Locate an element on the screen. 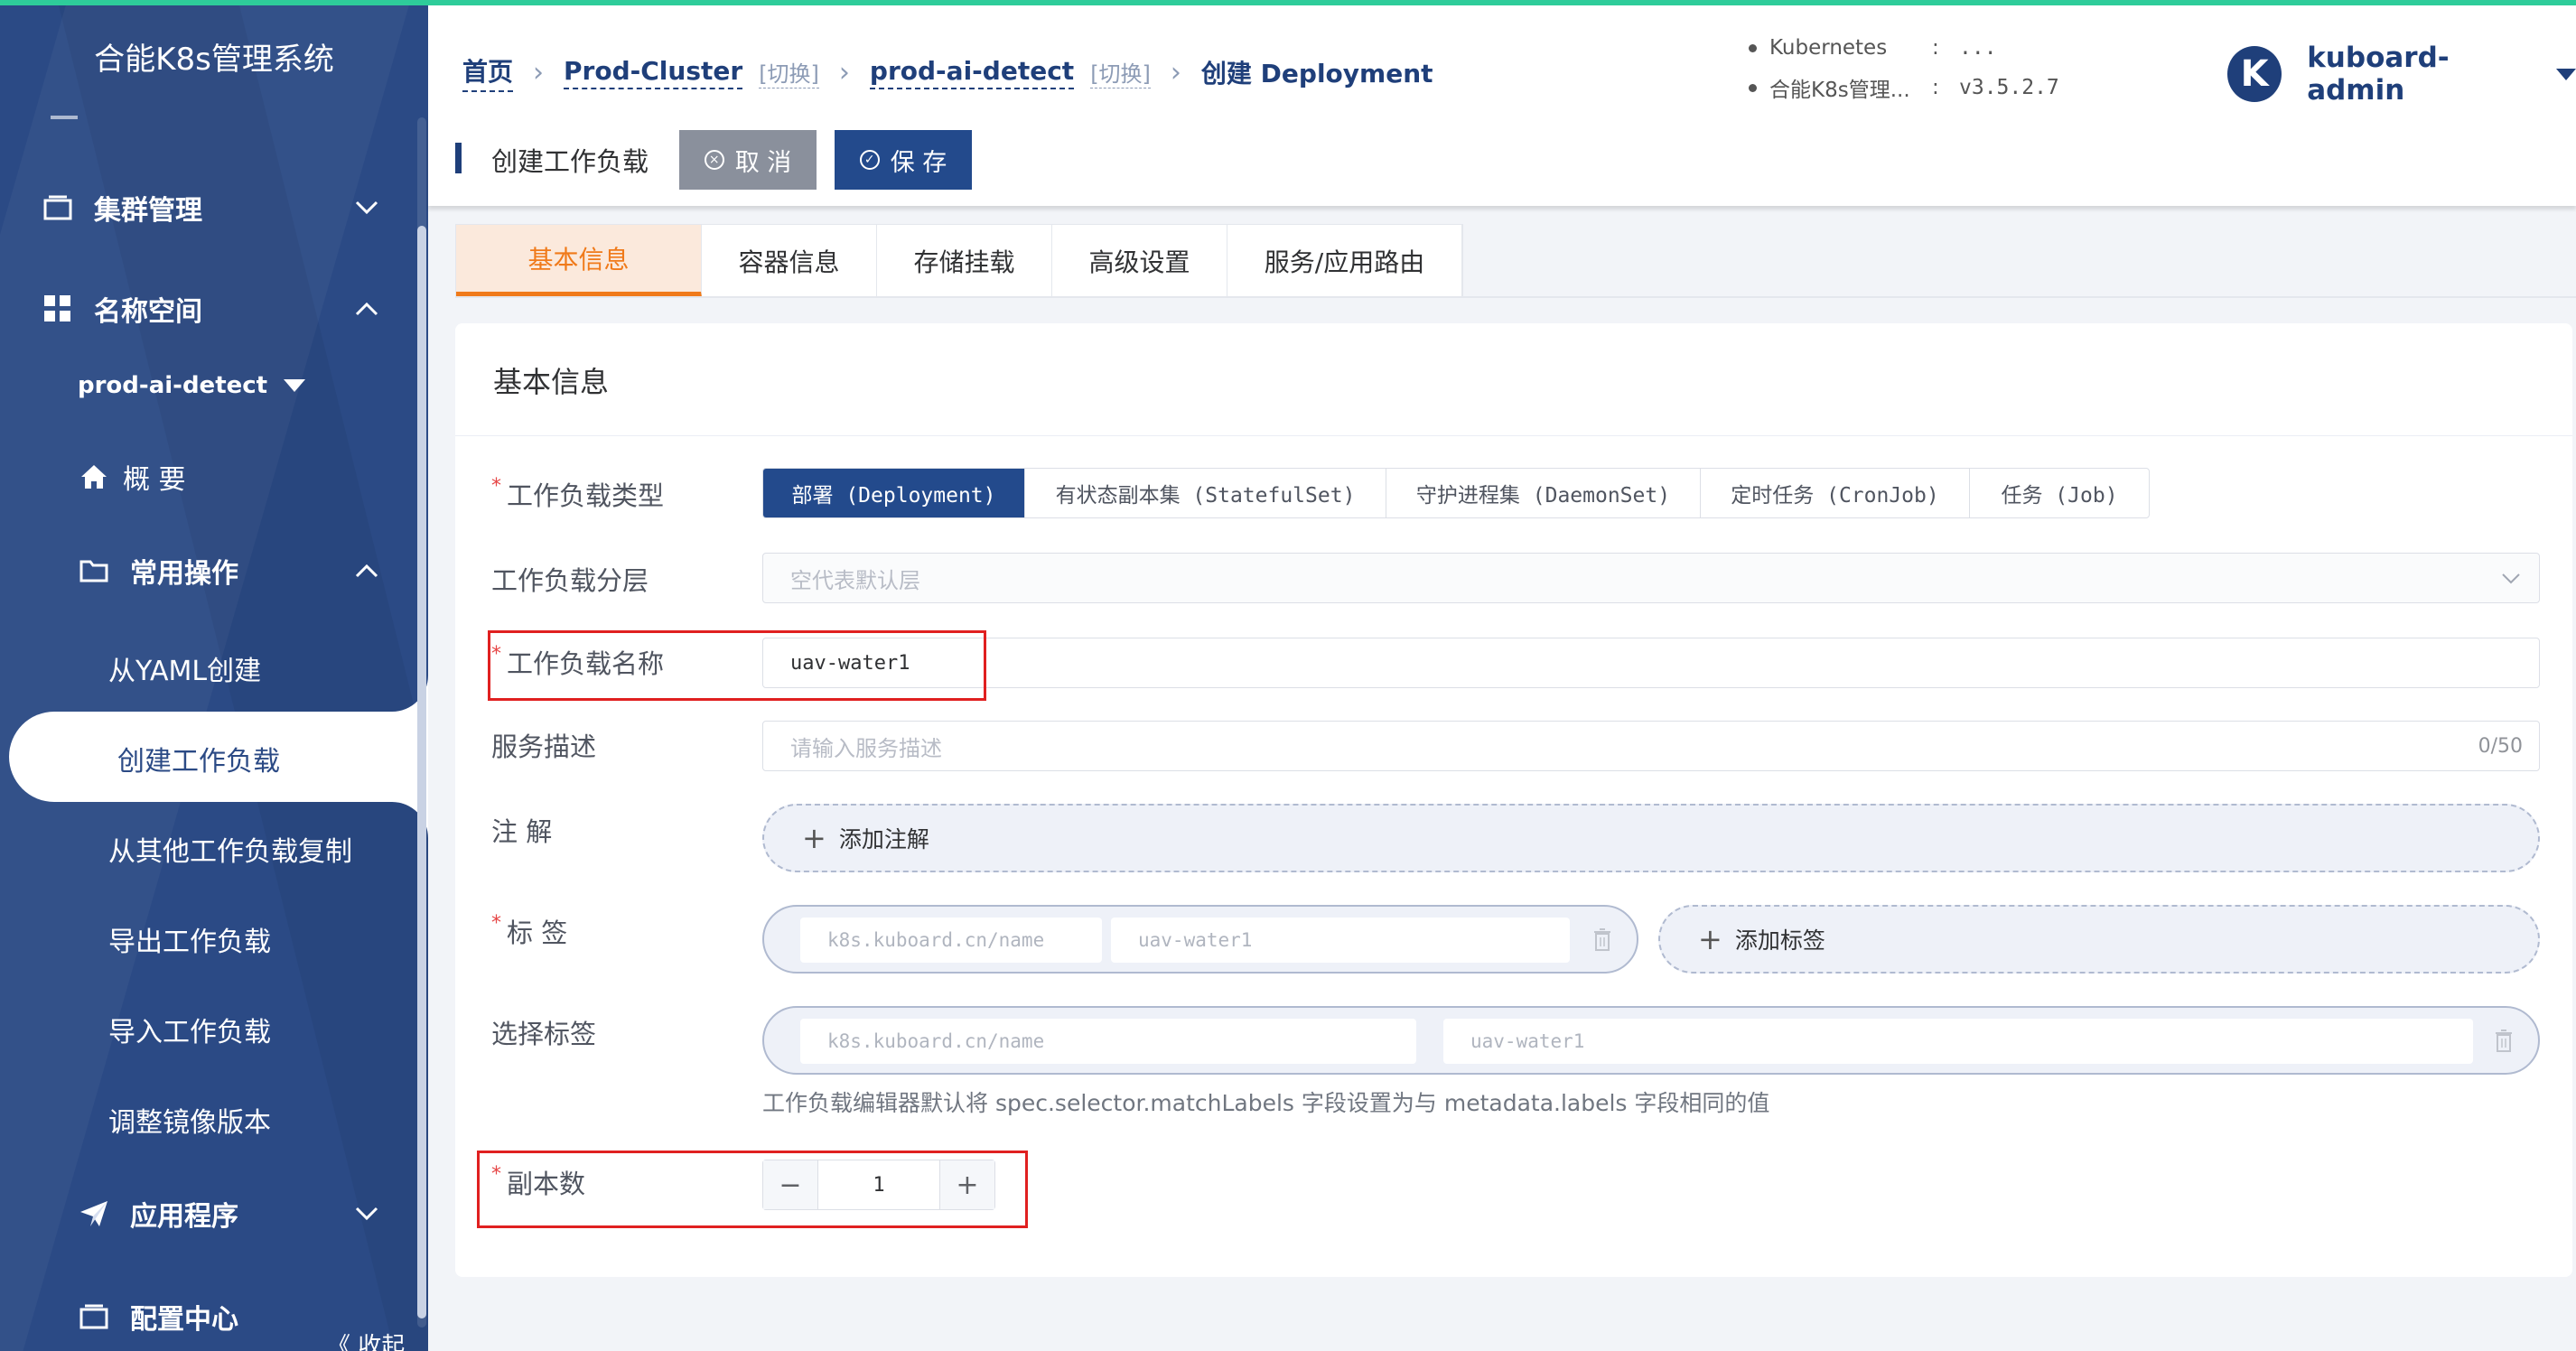 Image resolution: width=2576 pixels, height=1351 pixels. layer-select: 空代表默认层 is located at coordinates (1651, 578).